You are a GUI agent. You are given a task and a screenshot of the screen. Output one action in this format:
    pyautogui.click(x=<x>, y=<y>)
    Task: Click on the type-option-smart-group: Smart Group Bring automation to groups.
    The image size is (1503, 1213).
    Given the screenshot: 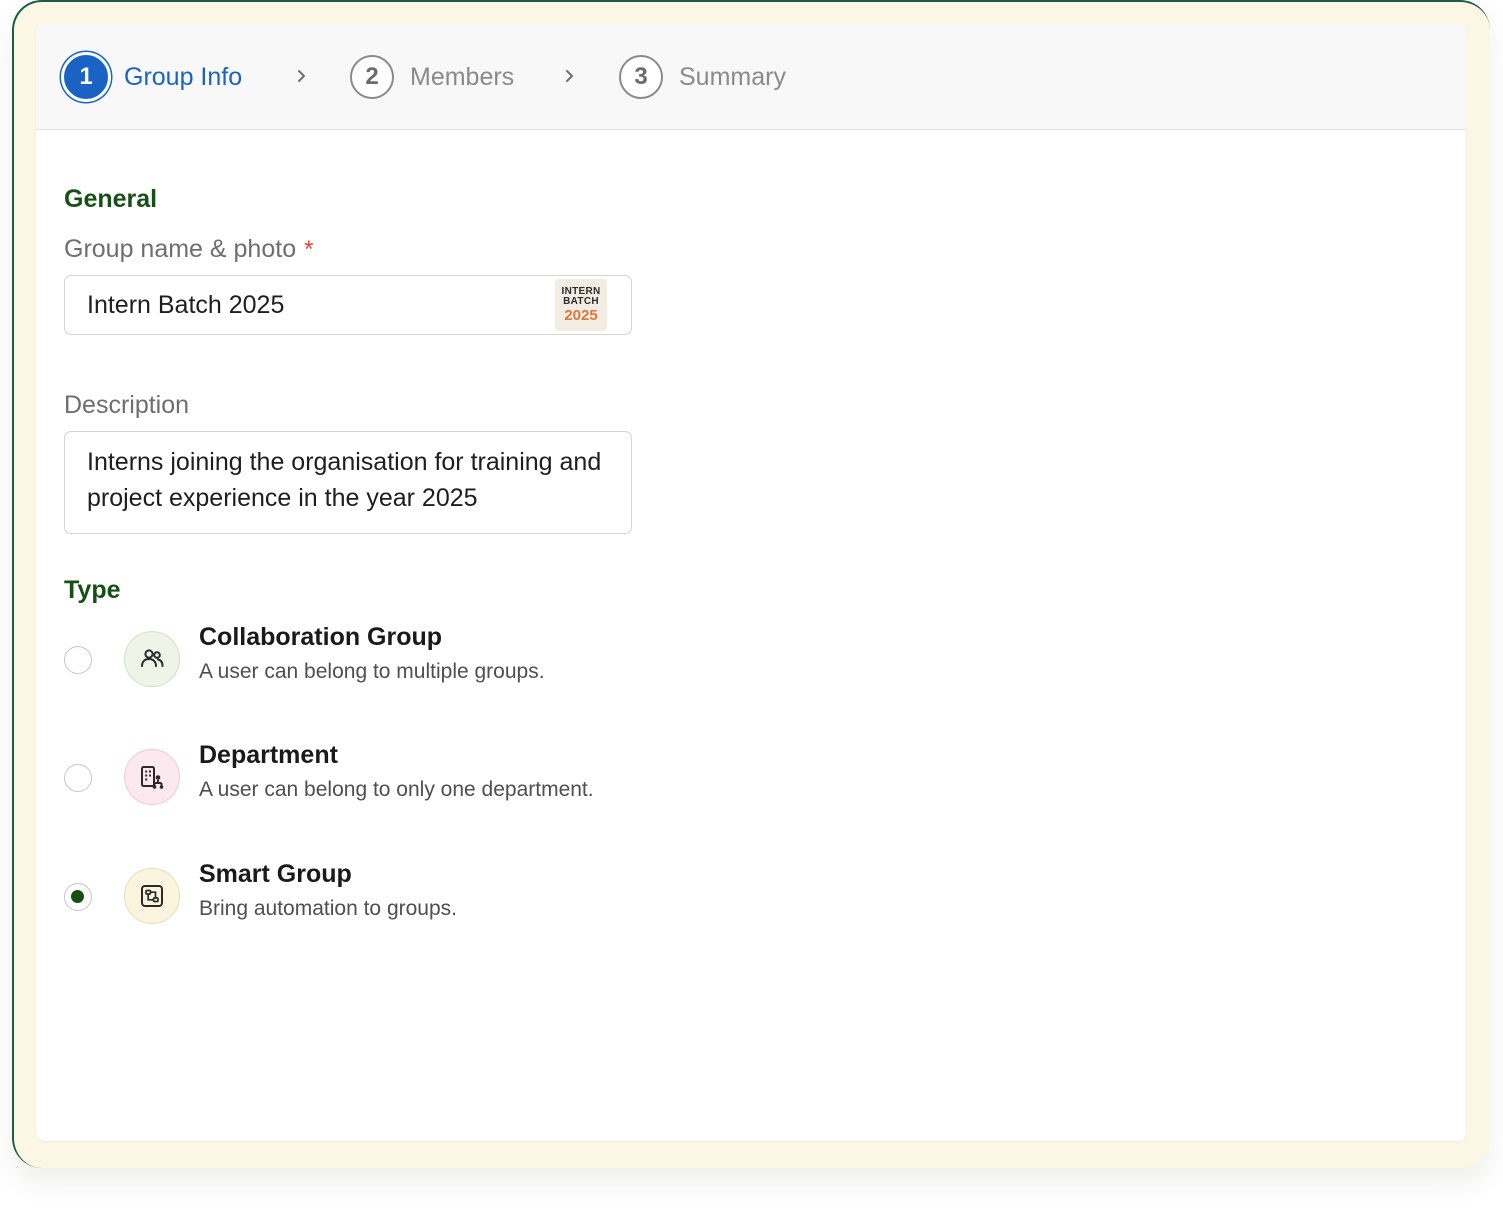 What is the action you would take?
    pyautogui.click(x=414, y=893)
    